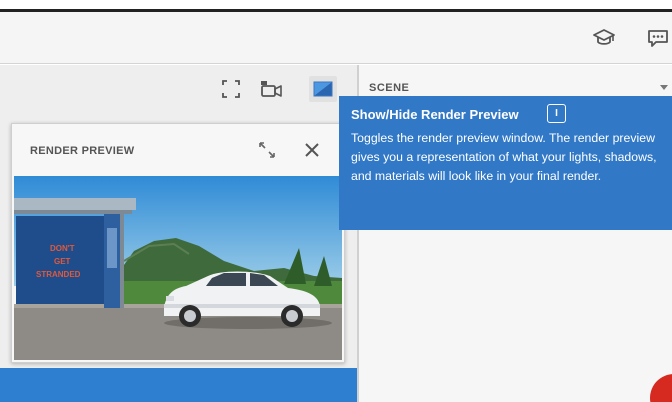 The width and height of the screenshot is (672, 402). What do you see at coordinates (336, 38) in the screenshot?
I see `app-header` at bounding box center [336, 38].